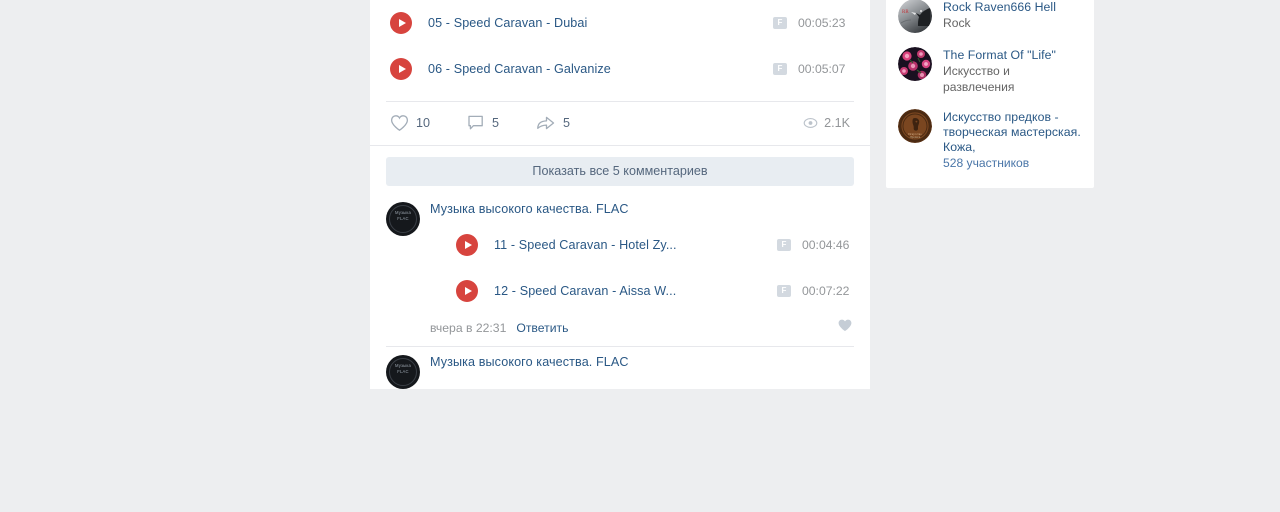  What do you see at coordinates (986, 163) in the screenshot?
I see `group-members-count: 528 участников` at bounding box center [986, 163].